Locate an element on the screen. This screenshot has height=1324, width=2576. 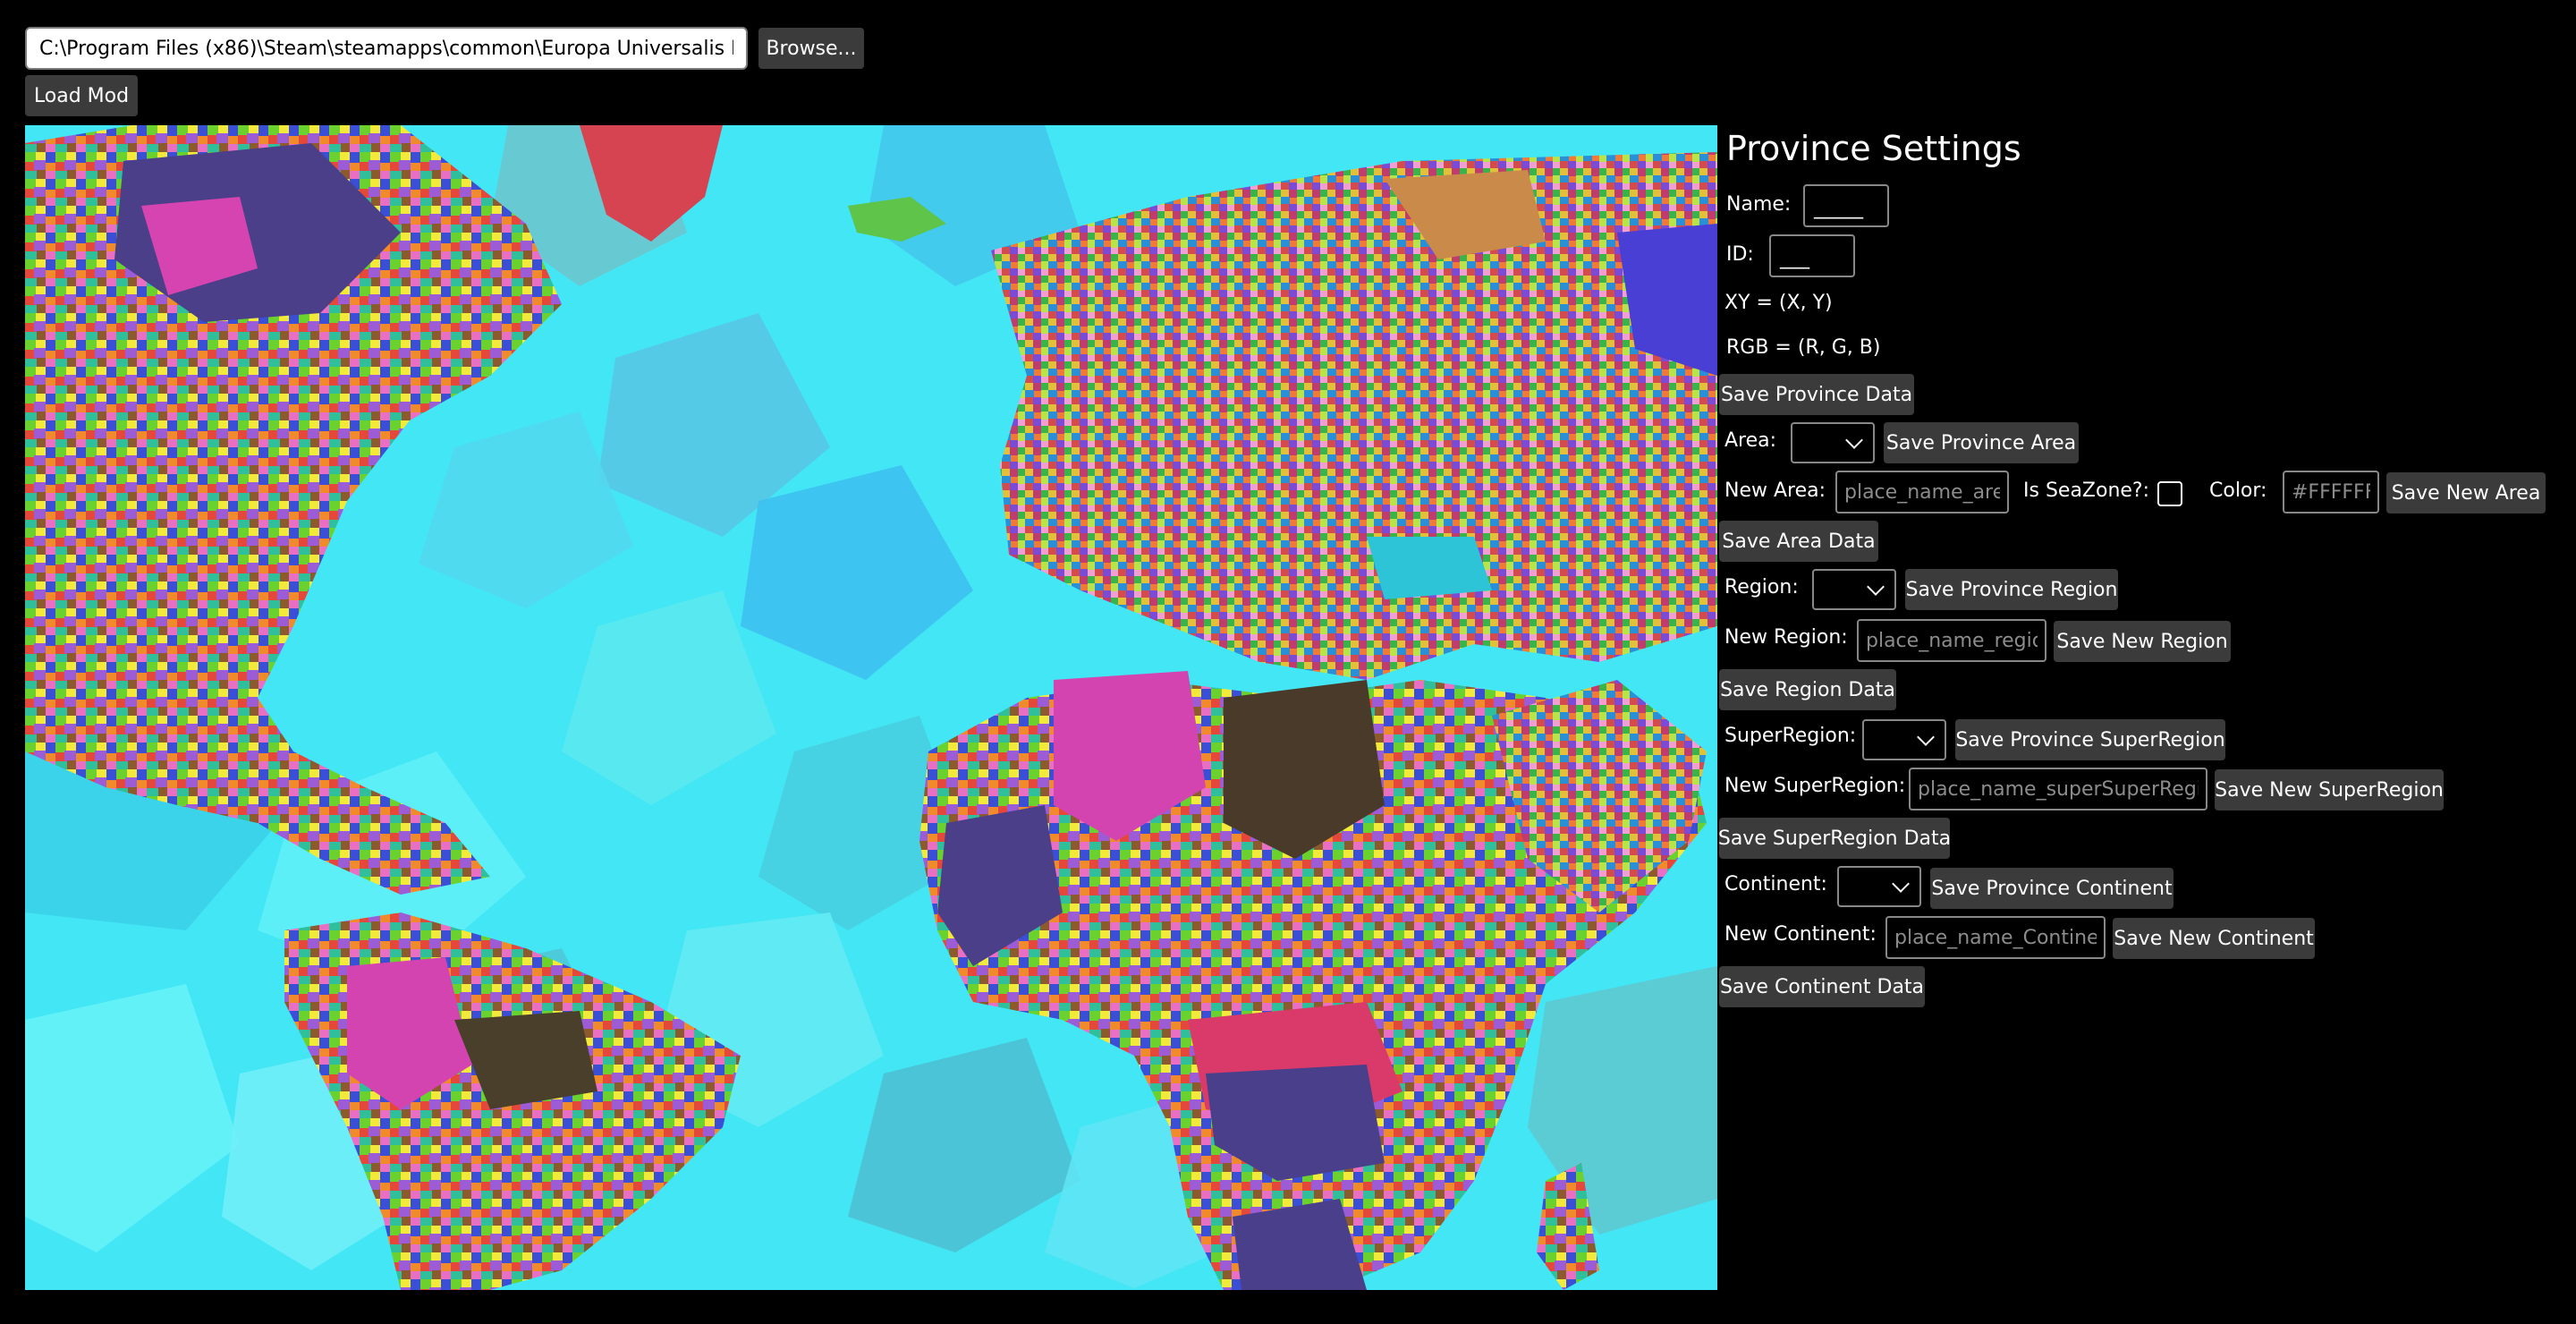
new-area-label: New Area: is located at coordinates (1775, 491).